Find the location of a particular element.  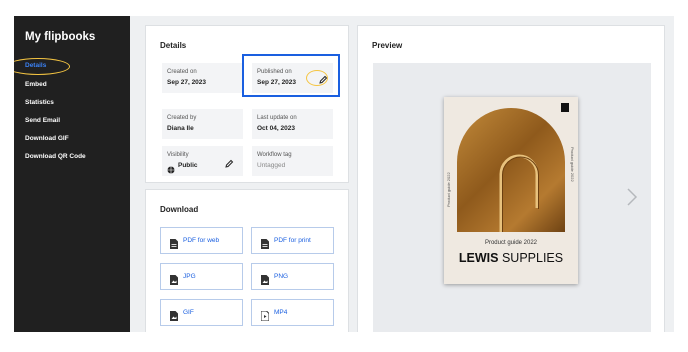

created-on-field: Created on Sep 27, 2023 is located at coordinates (202, 78).